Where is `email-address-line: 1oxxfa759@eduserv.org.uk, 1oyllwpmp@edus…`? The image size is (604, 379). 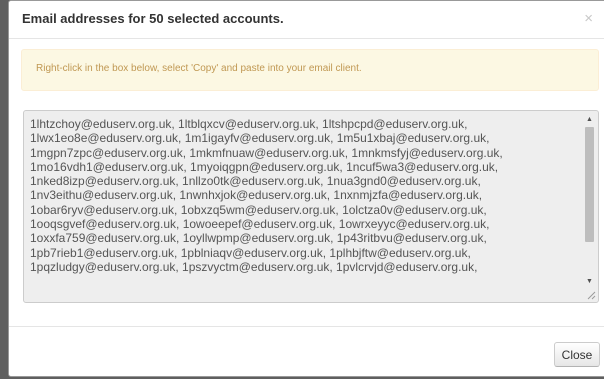 email-address-line: 1oxxfa759@eduserv.org.uk, 1oyllwpmp@edus… is located at coordinates (258, 238).